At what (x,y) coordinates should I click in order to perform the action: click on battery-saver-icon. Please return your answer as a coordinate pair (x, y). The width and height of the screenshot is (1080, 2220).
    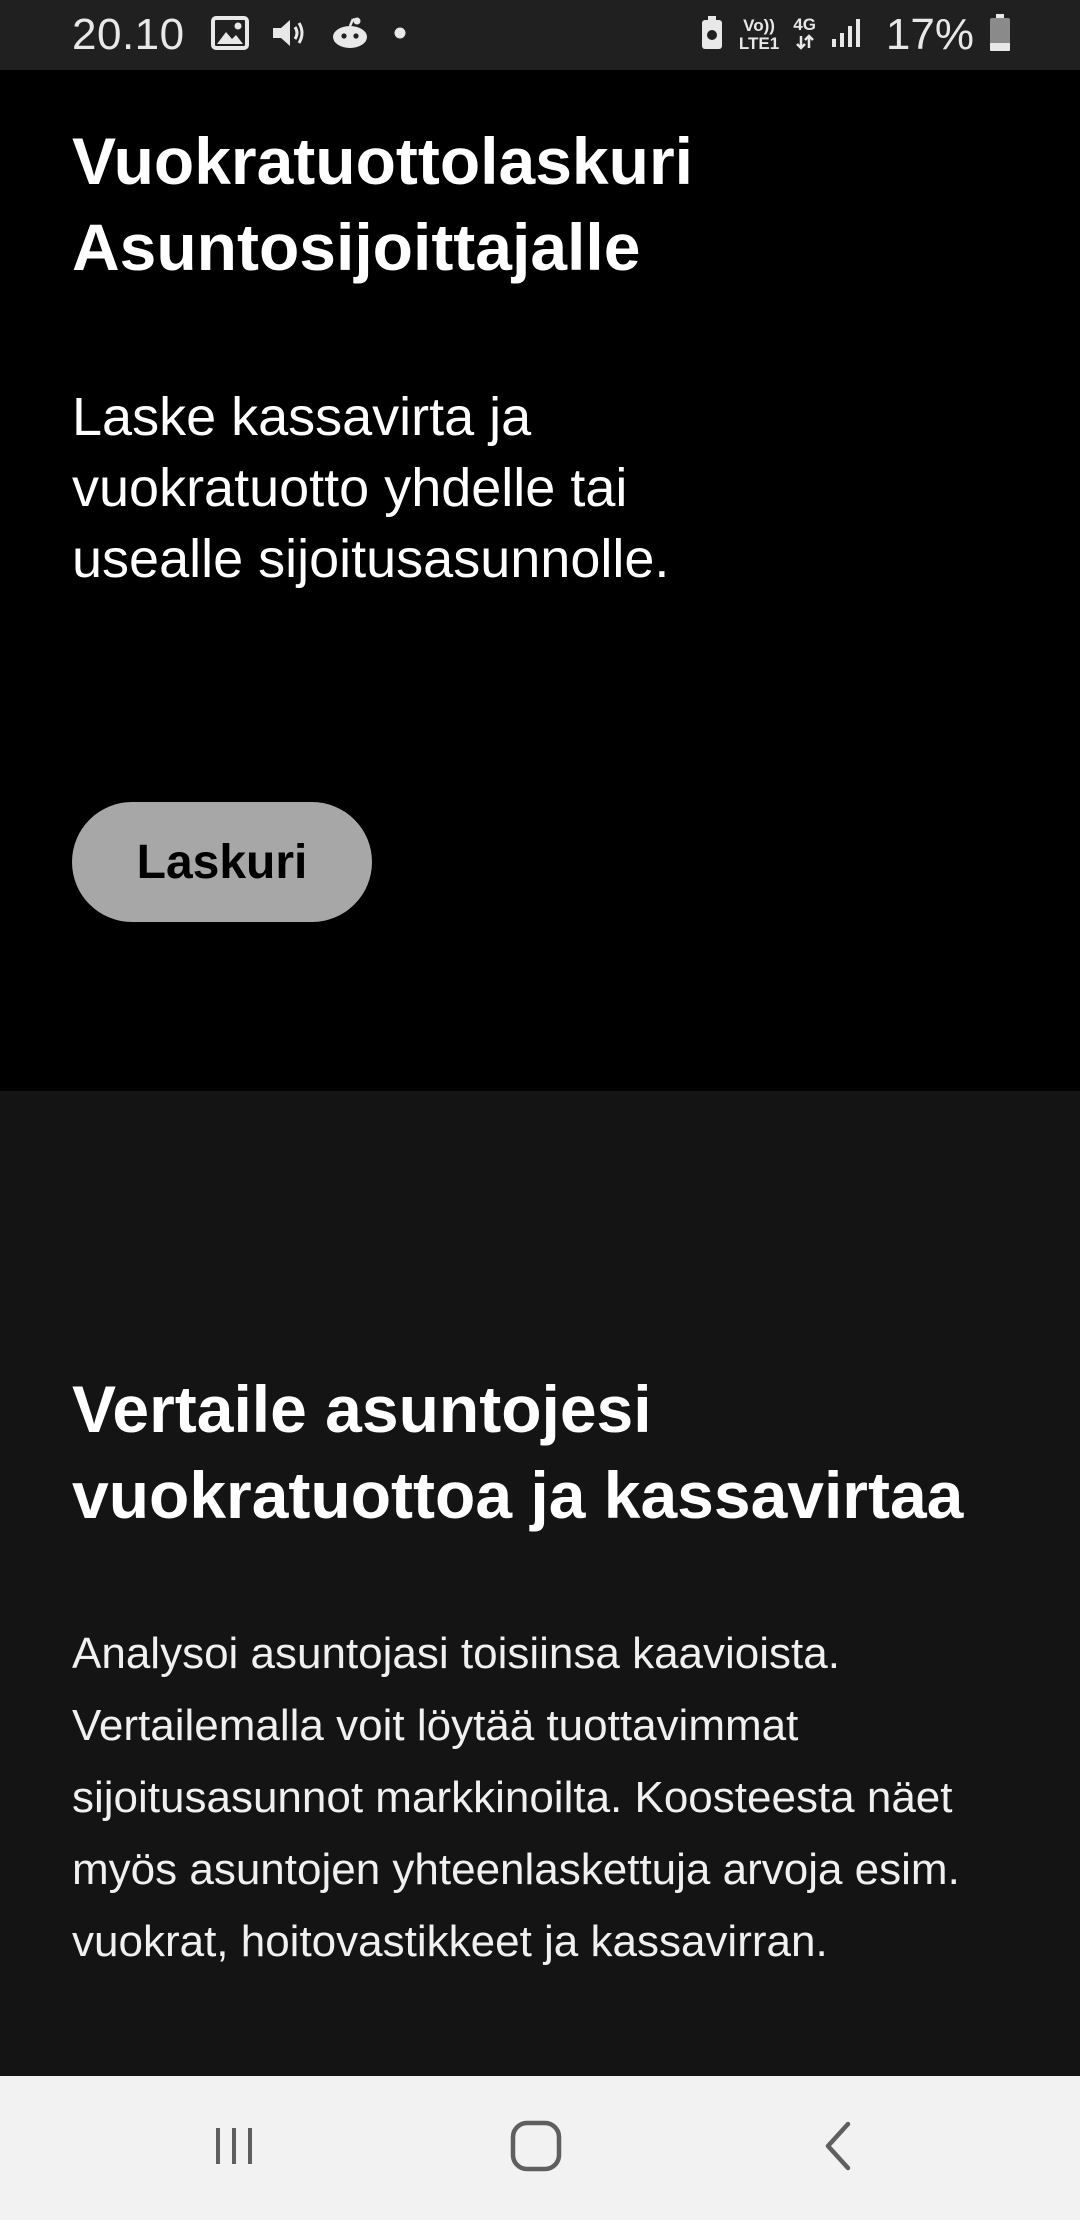
    Looking at the image, I should click on (712, 35).